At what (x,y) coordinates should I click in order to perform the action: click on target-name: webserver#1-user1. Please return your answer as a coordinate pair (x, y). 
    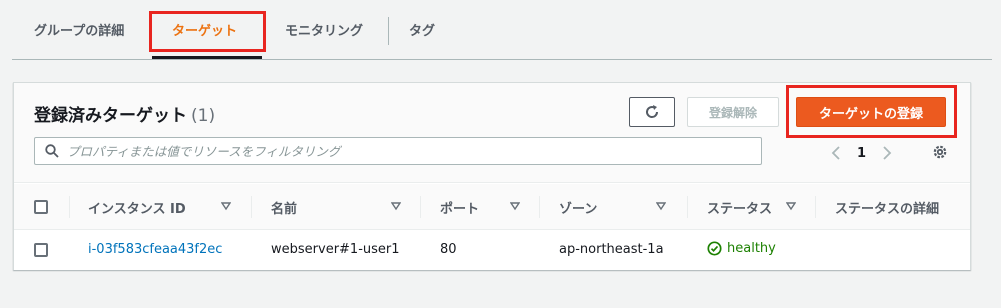
    Looking at the image, I should click on (335, 249).